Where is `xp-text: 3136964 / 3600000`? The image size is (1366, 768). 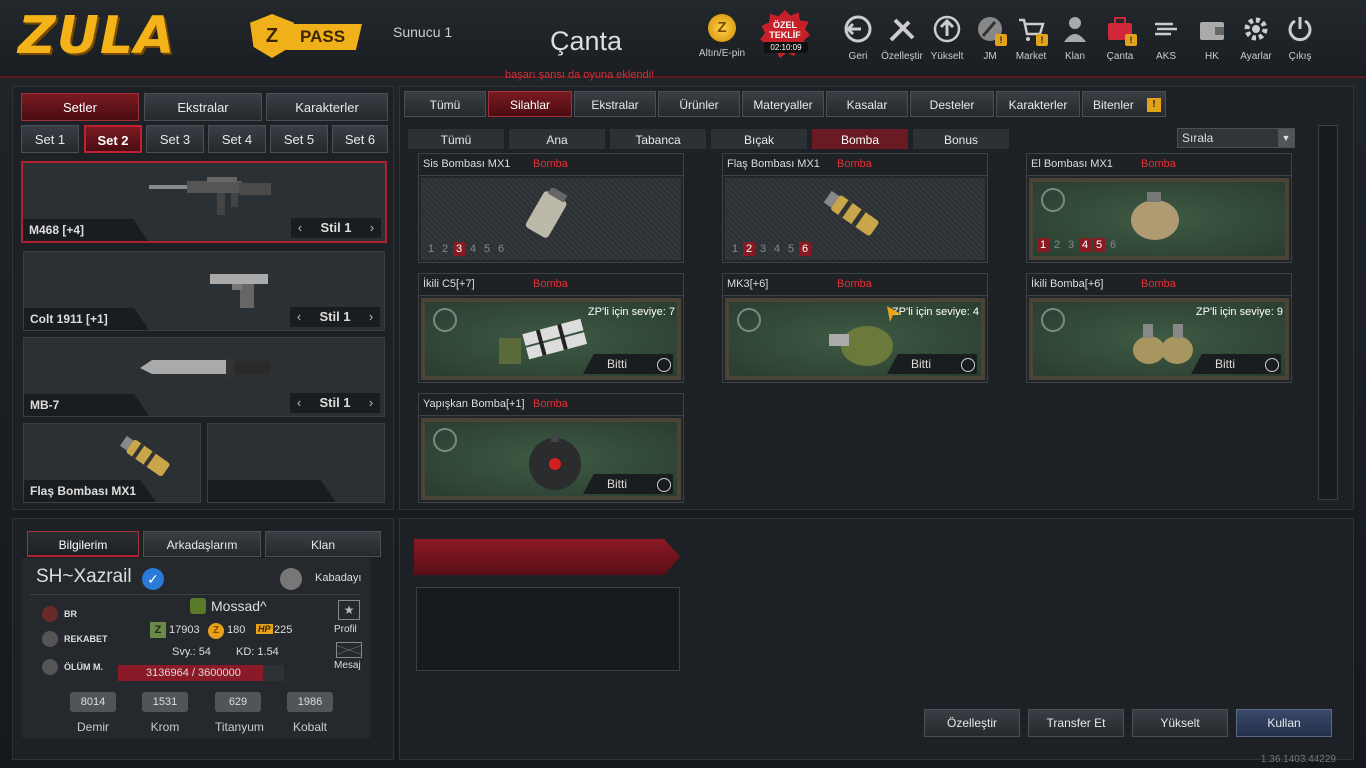 xp-text: 3136964 / 3600000 is located at coordinates (193, 673).